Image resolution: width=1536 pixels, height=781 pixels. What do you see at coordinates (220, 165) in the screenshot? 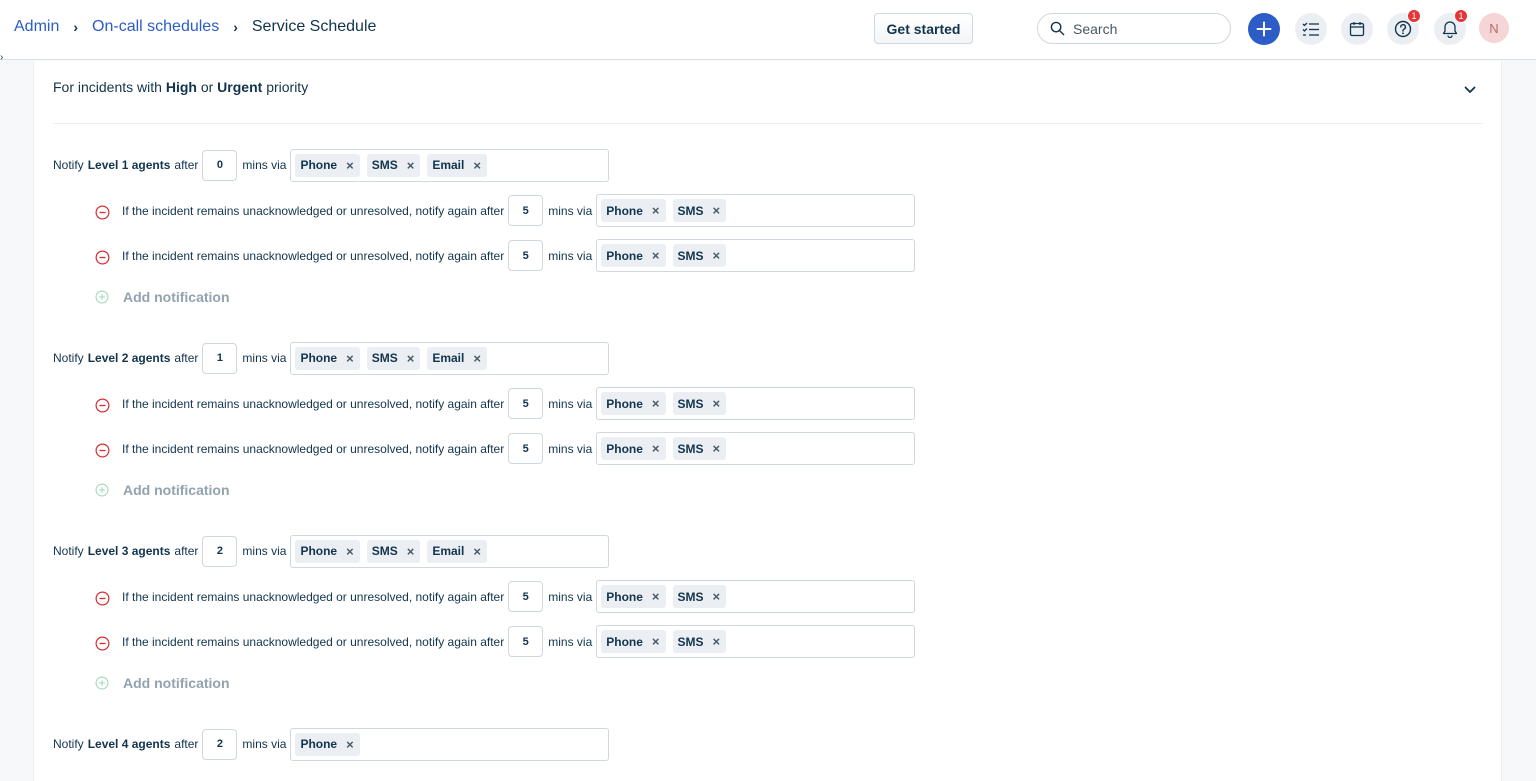
I see `delay-minutes-input: 0` at bounding box center [220, 165].